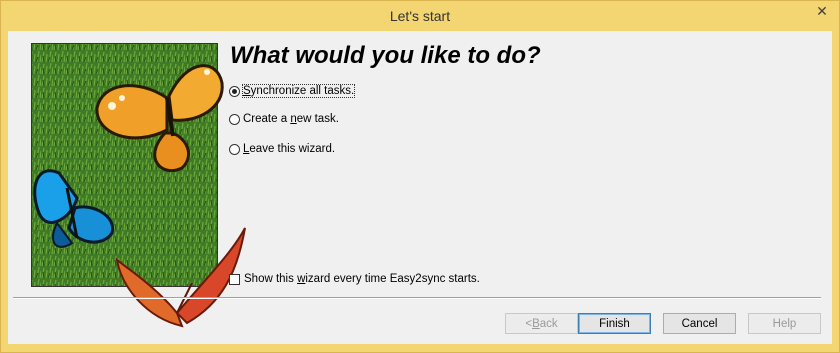 Image resolution: width=840 pixels, height=353 pixels. I want to click on close-button: ✕, so click(822, 11).